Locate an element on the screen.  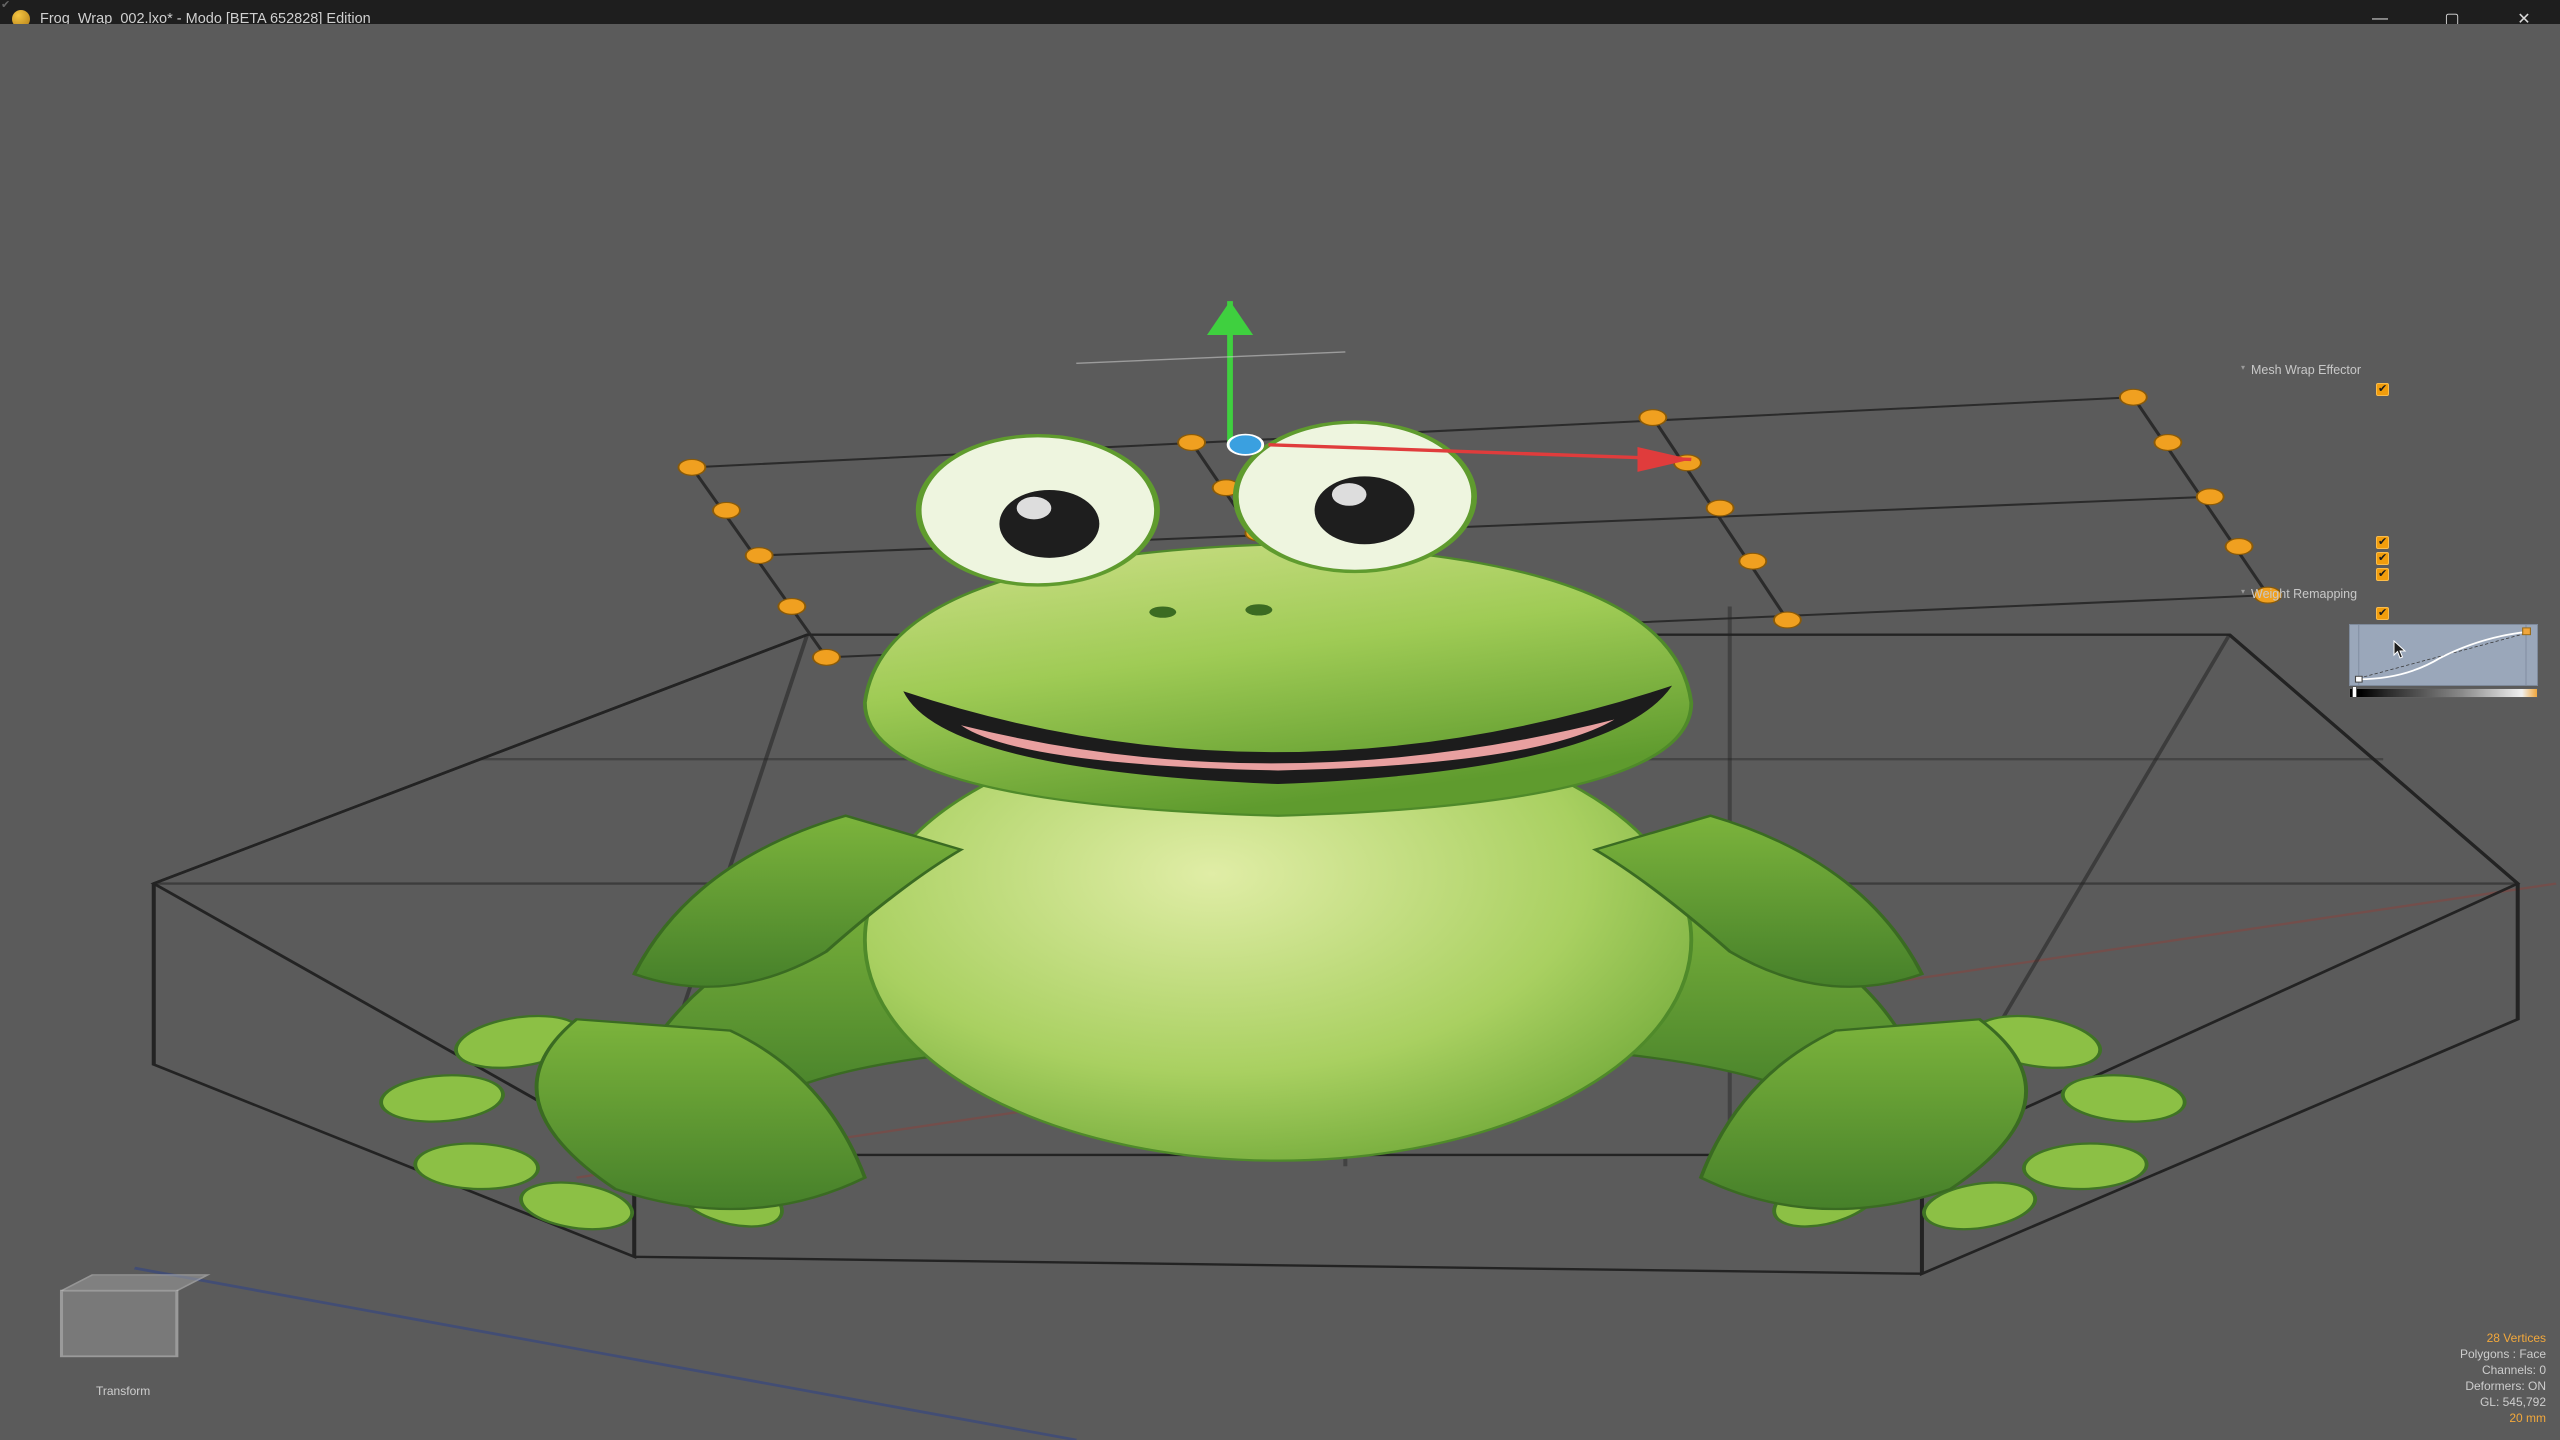
stat-line-4: GL: 545,792 is located at coordinates (2512, 1402).